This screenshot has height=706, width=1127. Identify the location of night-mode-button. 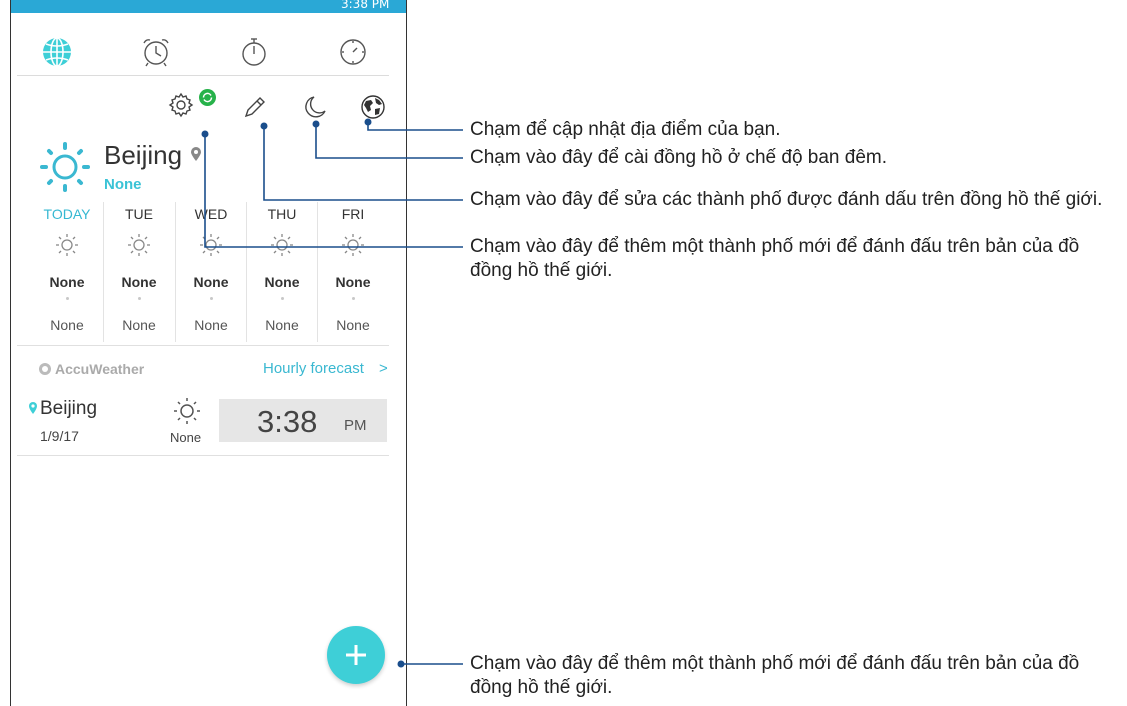
(315, 107).